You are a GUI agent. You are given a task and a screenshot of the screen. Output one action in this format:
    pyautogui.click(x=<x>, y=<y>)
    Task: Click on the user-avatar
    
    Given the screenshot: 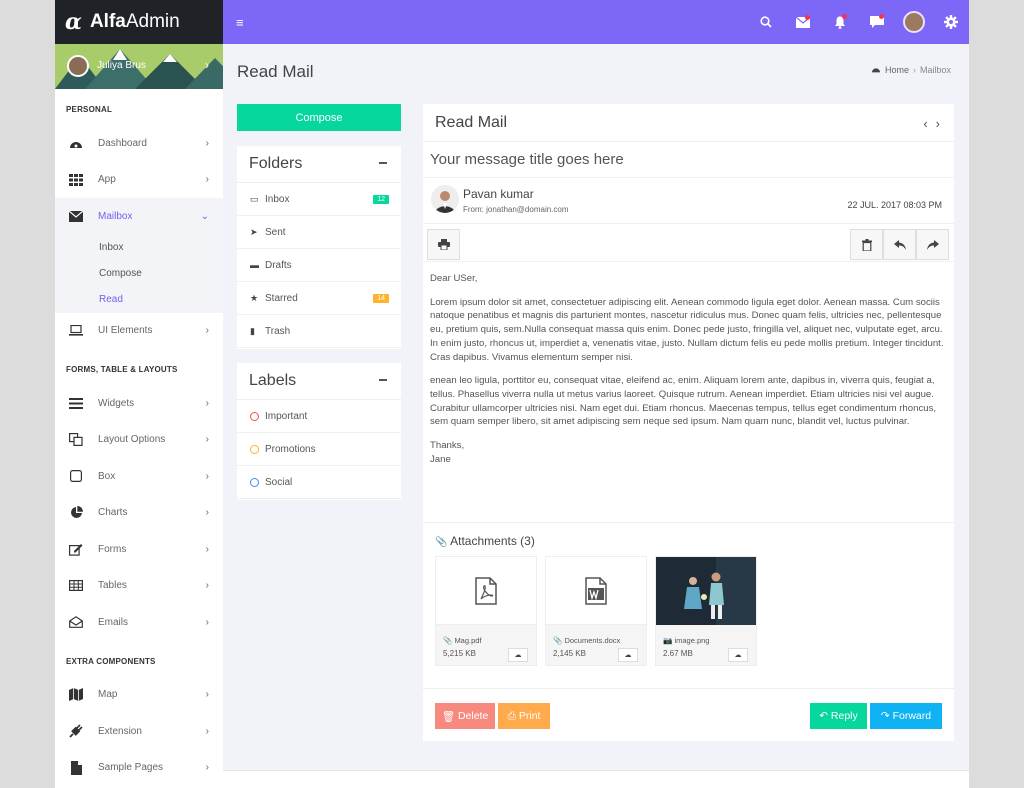 What is the action you would take?
    pyautogui.click(x=78, y=66)
    